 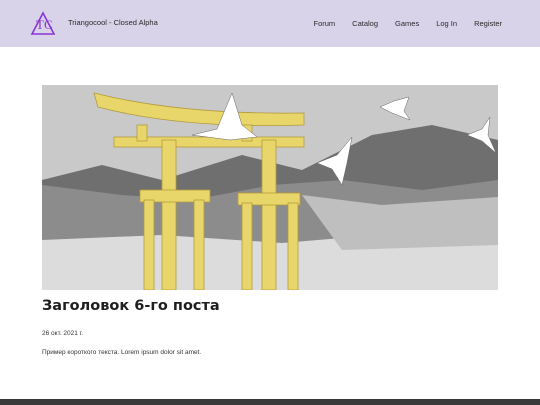 I want to click on svg-text: TC, so click(x=44, y=24).